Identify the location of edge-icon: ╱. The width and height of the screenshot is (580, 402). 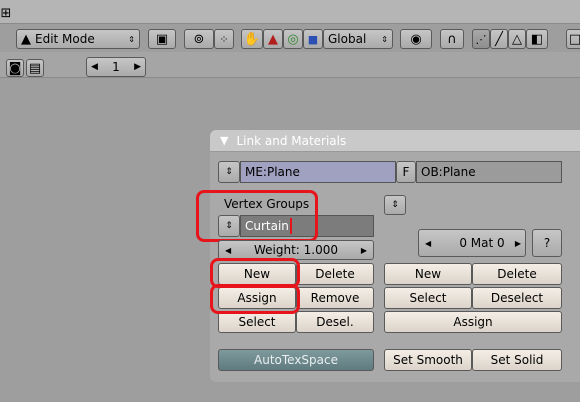
(499, 39).